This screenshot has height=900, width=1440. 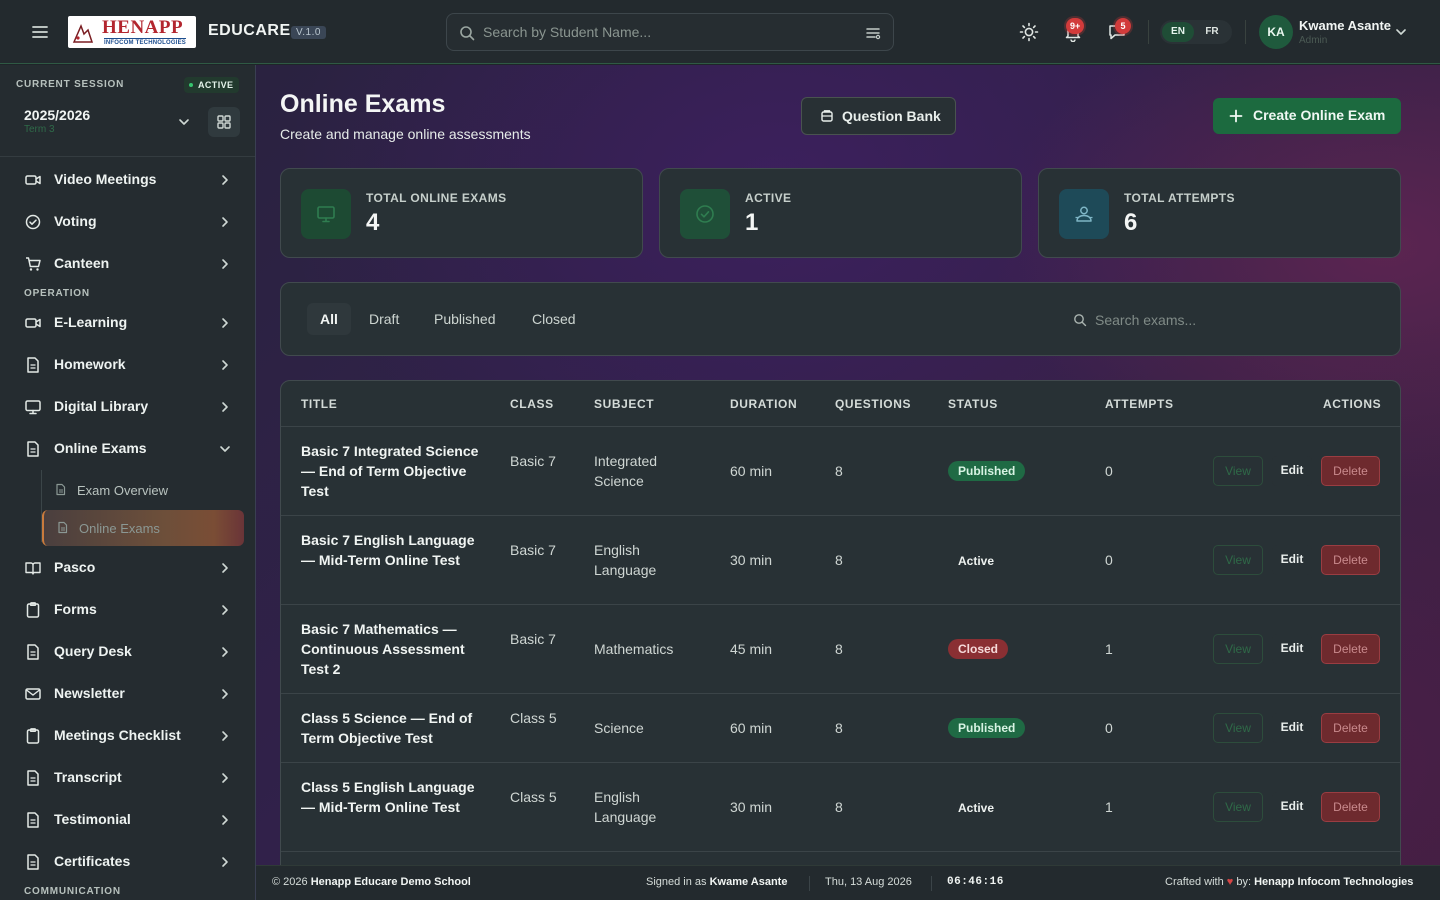 I want to click on status-badge: Published, so click(x=987, y=471).